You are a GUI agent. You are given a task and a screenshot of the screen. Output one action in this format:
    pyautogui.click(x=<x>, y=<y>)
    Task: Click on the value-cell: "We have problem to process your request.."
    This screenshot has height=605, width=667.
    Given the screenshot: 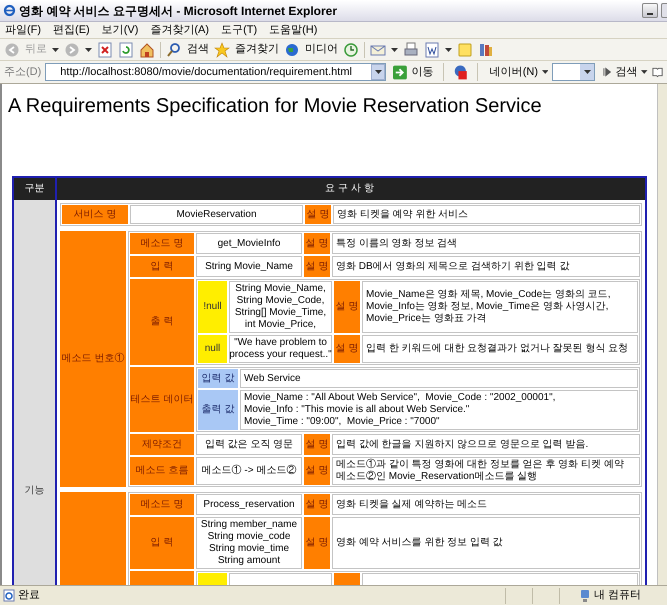 What is the action you would take?
    pyautogui.click(x=280, y=349)
    